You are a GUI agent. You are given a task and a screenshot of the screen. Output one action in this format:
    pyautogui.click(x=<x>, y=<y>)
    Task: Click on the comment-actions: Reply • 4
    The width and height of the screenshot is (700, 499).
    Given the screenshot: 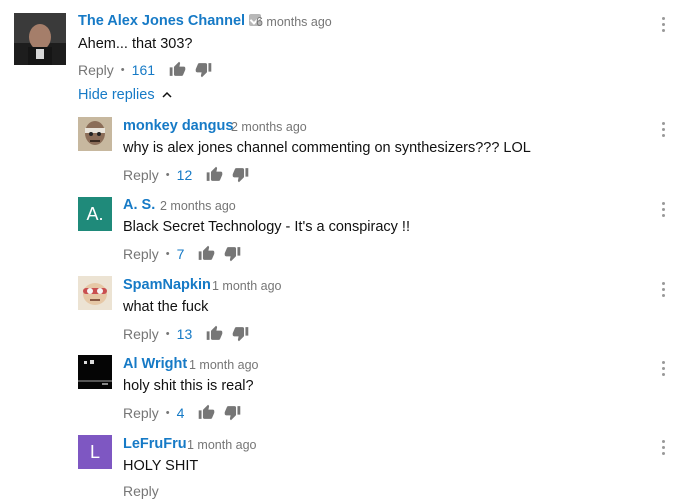 What is the action you would take?
    pyautogui.click(x=186, y=412)
    